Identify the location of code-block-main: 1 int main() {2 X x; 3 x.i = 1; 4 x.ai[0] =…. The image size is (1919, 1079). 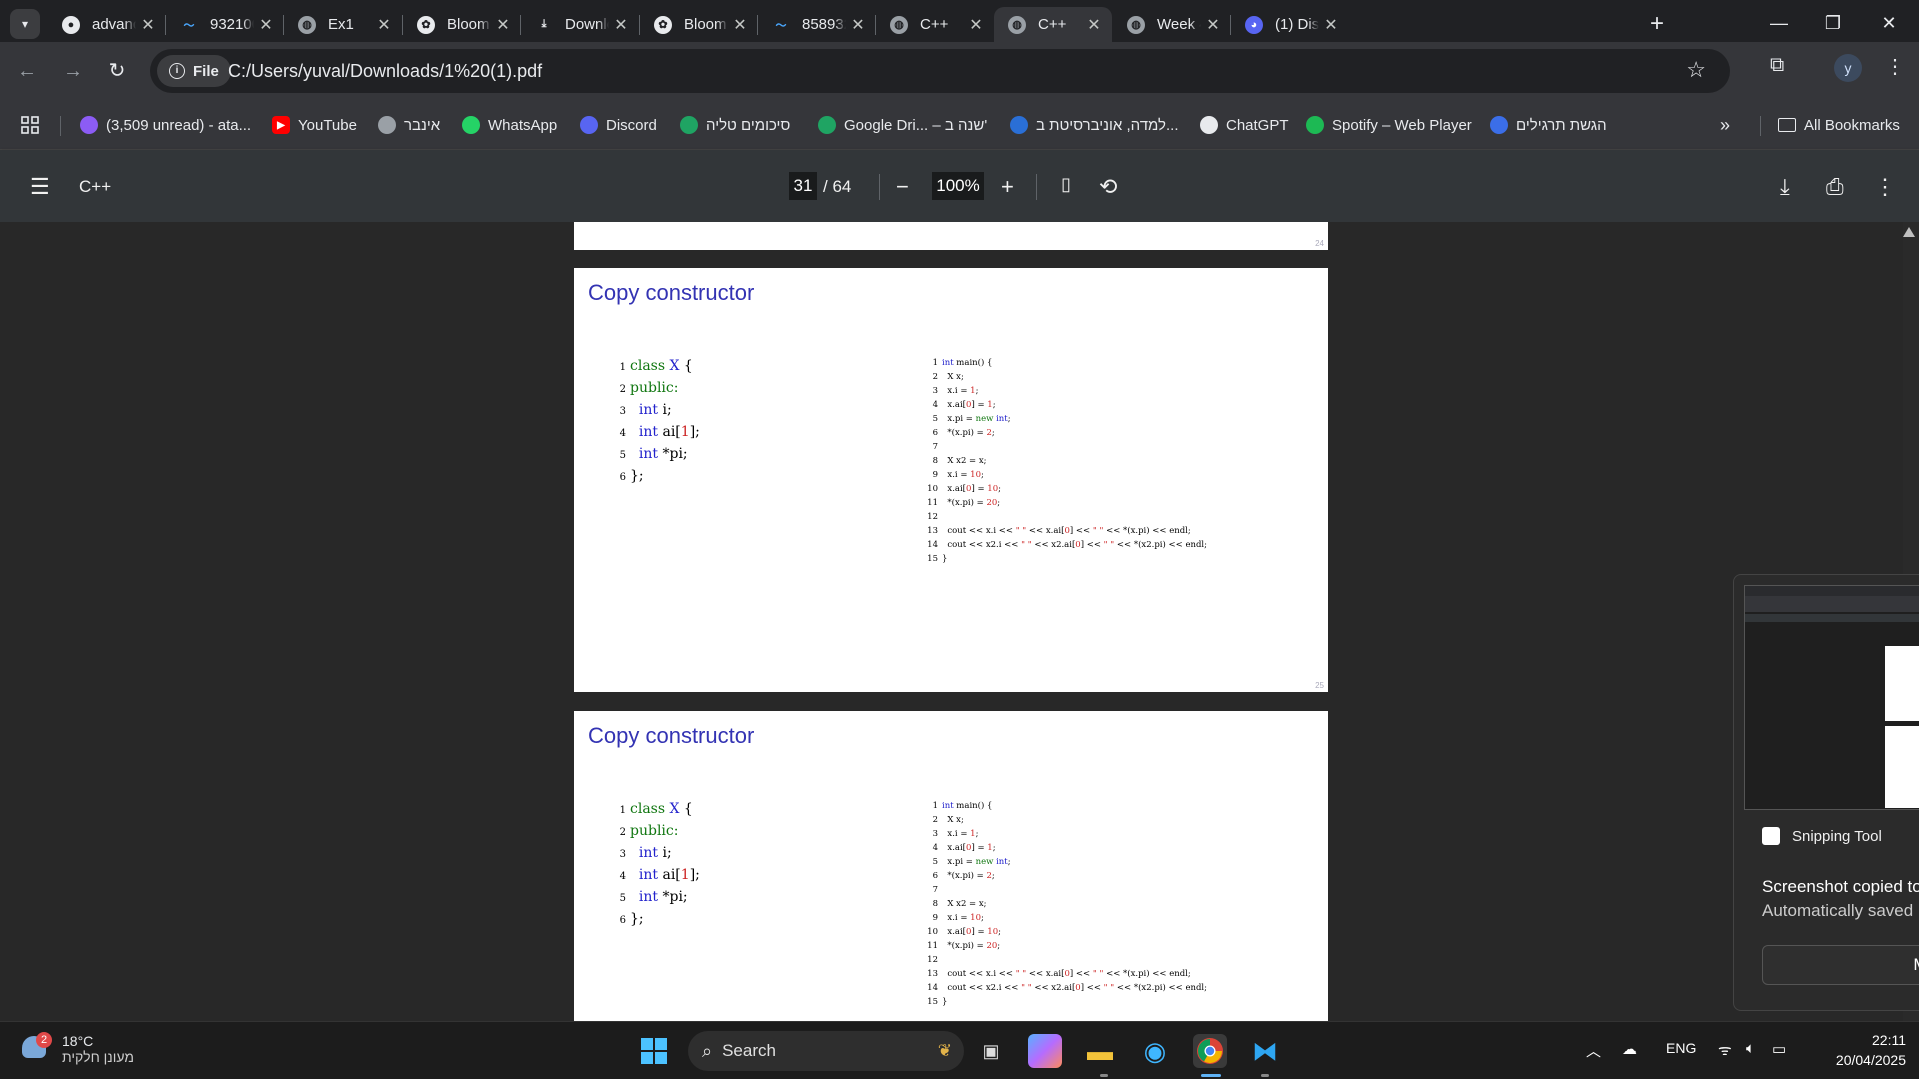
(1066, 461).